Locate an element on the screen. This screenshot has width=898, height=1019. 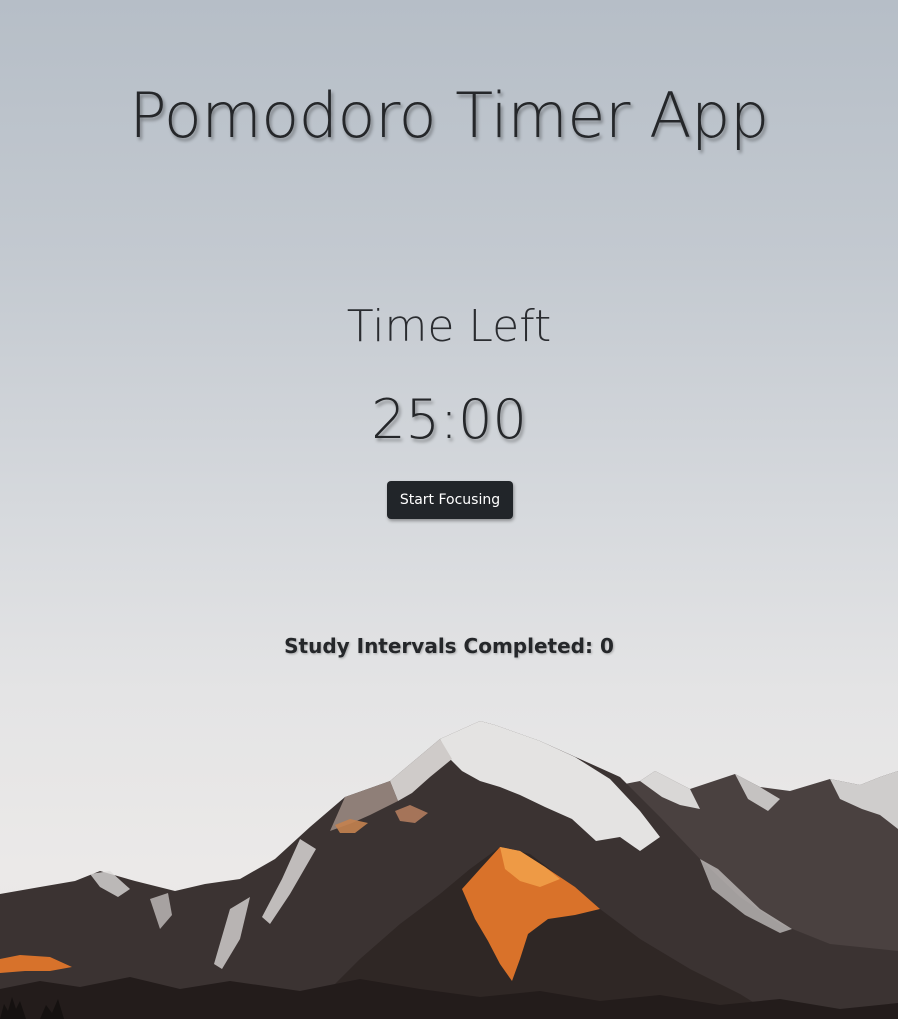
study-intervals-counter: Study Intervals Completed: 0 is located at coordinates (449, 646).